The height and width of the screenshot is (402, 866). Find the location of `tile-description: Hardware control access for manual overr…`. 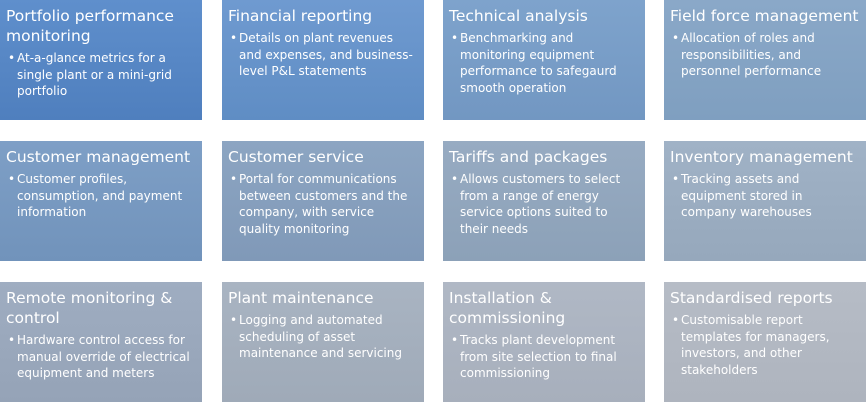

tile-description: Hardware control access for manual overr… is located at coordinates (103, 356).